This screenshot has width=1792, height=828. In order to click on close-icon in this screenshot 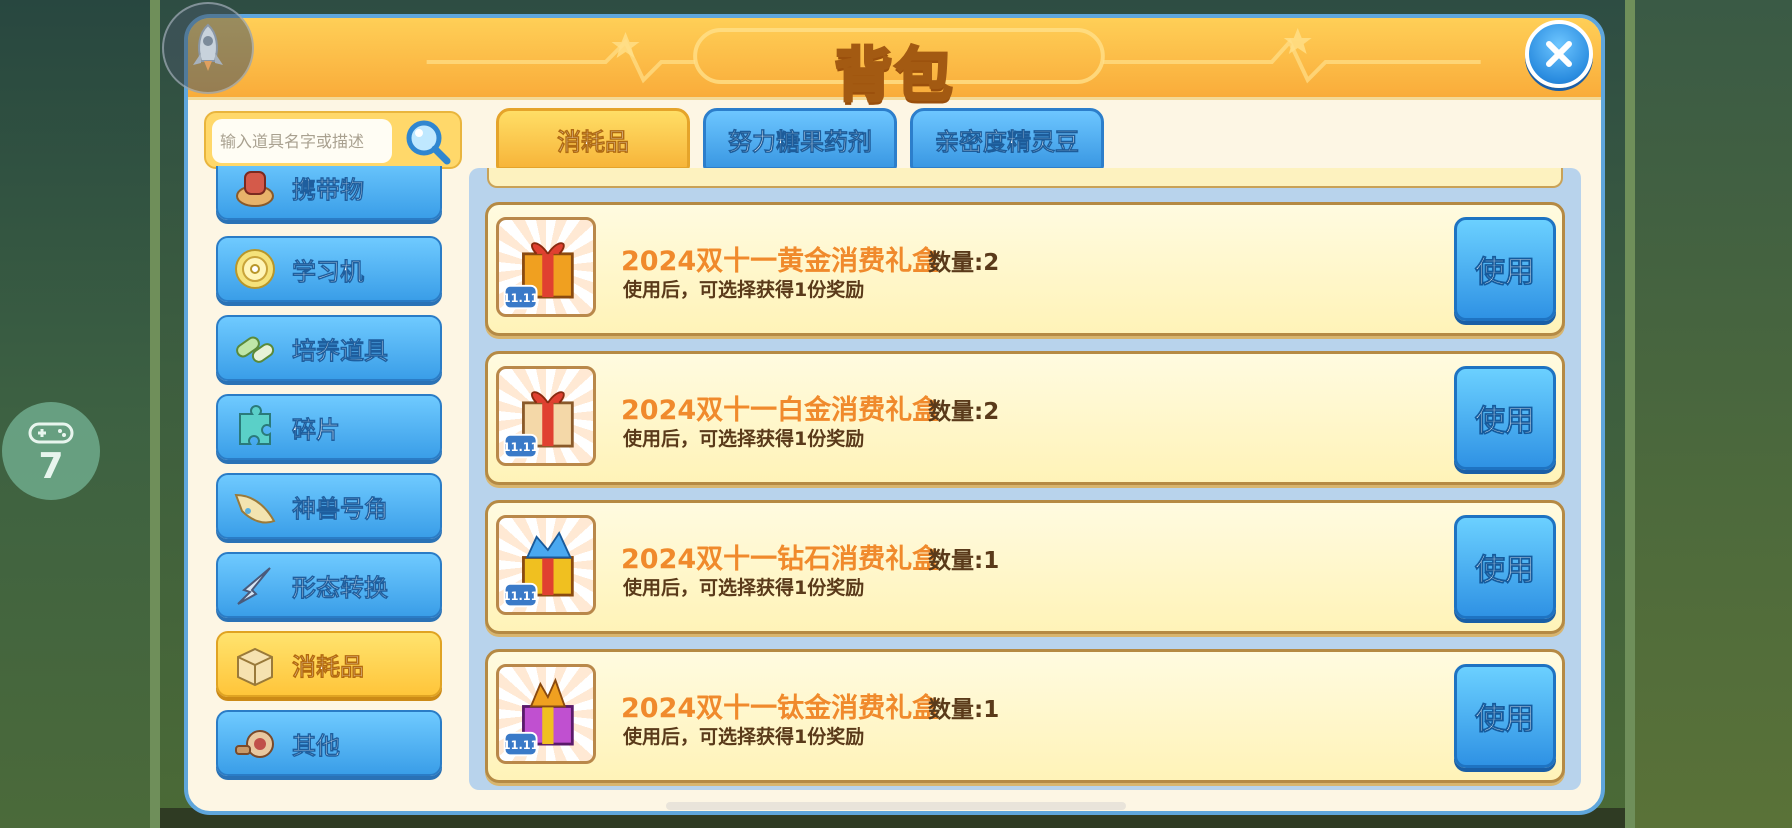, I will do `click(1559, 54)`.